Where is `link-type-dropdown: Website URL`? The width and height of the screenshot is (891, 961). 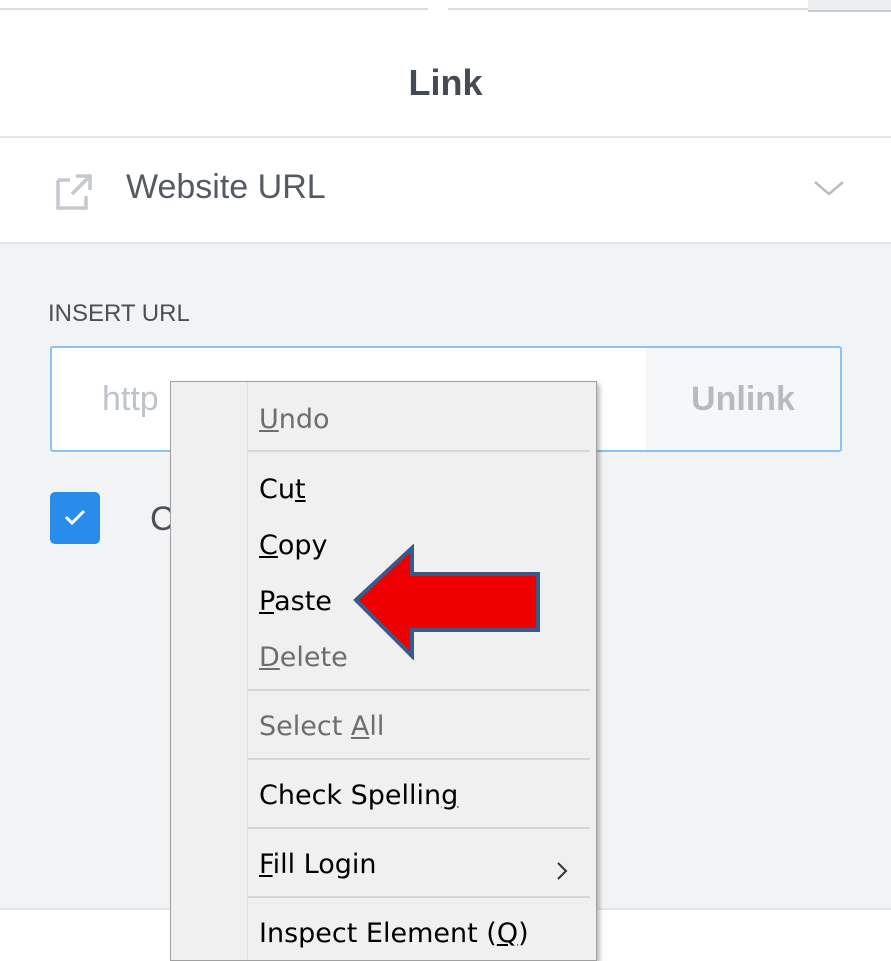
link-type-dropdown: Website URL is located at coordinates (445, 191).